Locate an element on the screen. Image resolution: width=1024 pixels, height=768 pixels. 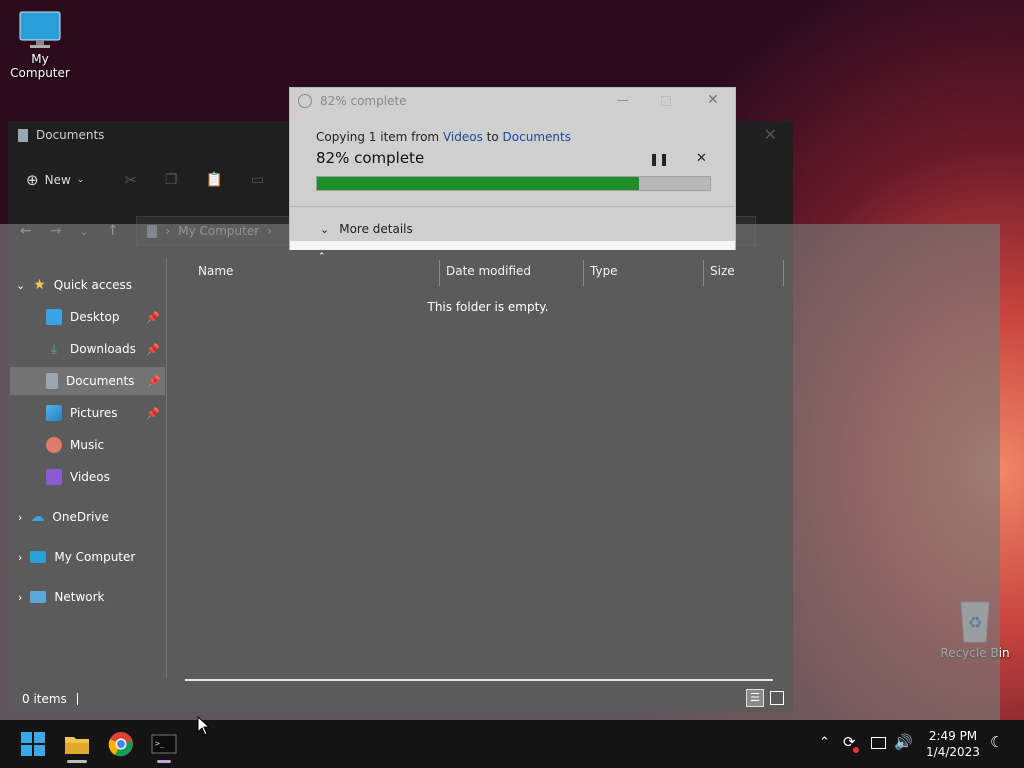
sidebar-item-documents: Documents 📌 is located at coordinates (87, 381).